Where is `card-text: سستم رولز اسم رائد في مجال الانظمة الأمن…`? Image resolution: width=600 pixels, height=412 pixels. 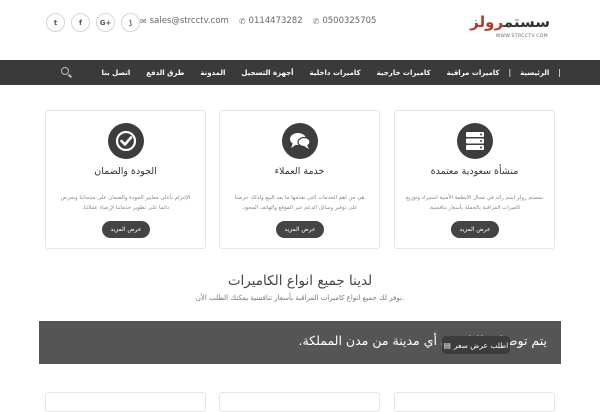 card-text: سستم رولز اسم رائد في مجال الانظمة الأمن… is located at coordinates (474, 203).